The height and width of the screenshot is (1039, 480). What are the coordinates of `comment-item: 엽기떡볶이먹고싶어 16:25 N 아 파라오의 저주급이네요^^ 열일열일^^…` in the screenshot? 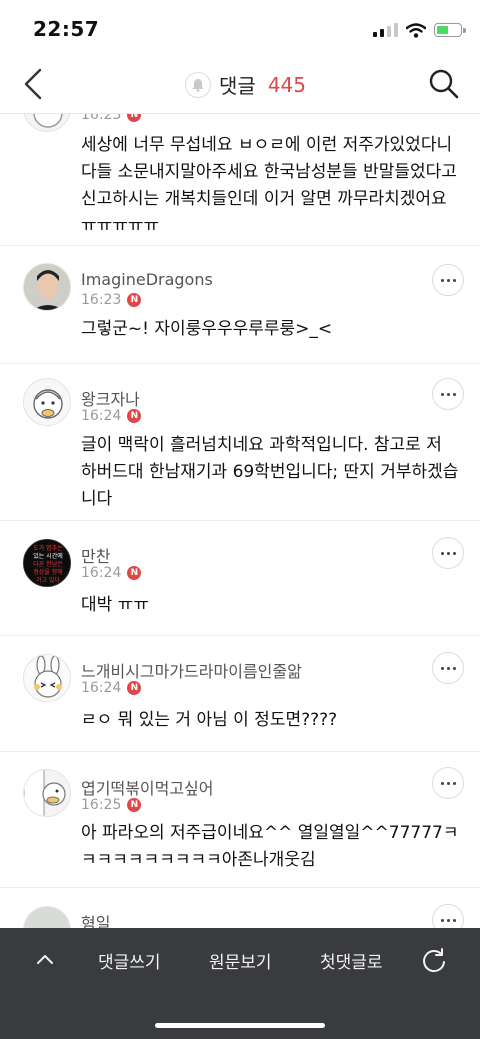 It's located at (240, 820).